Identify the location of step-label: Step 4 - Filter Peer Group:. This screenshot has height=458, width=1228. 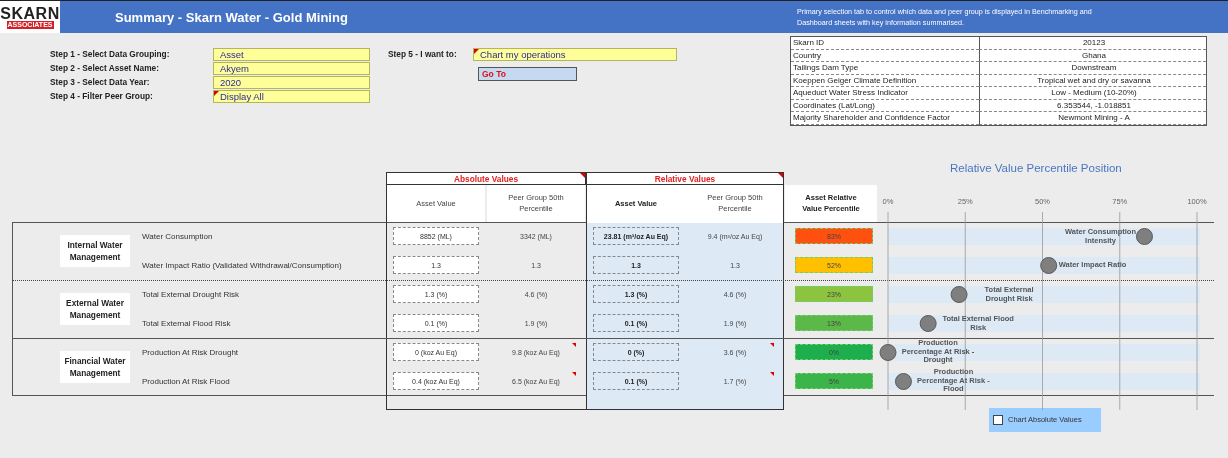
(102, 96).